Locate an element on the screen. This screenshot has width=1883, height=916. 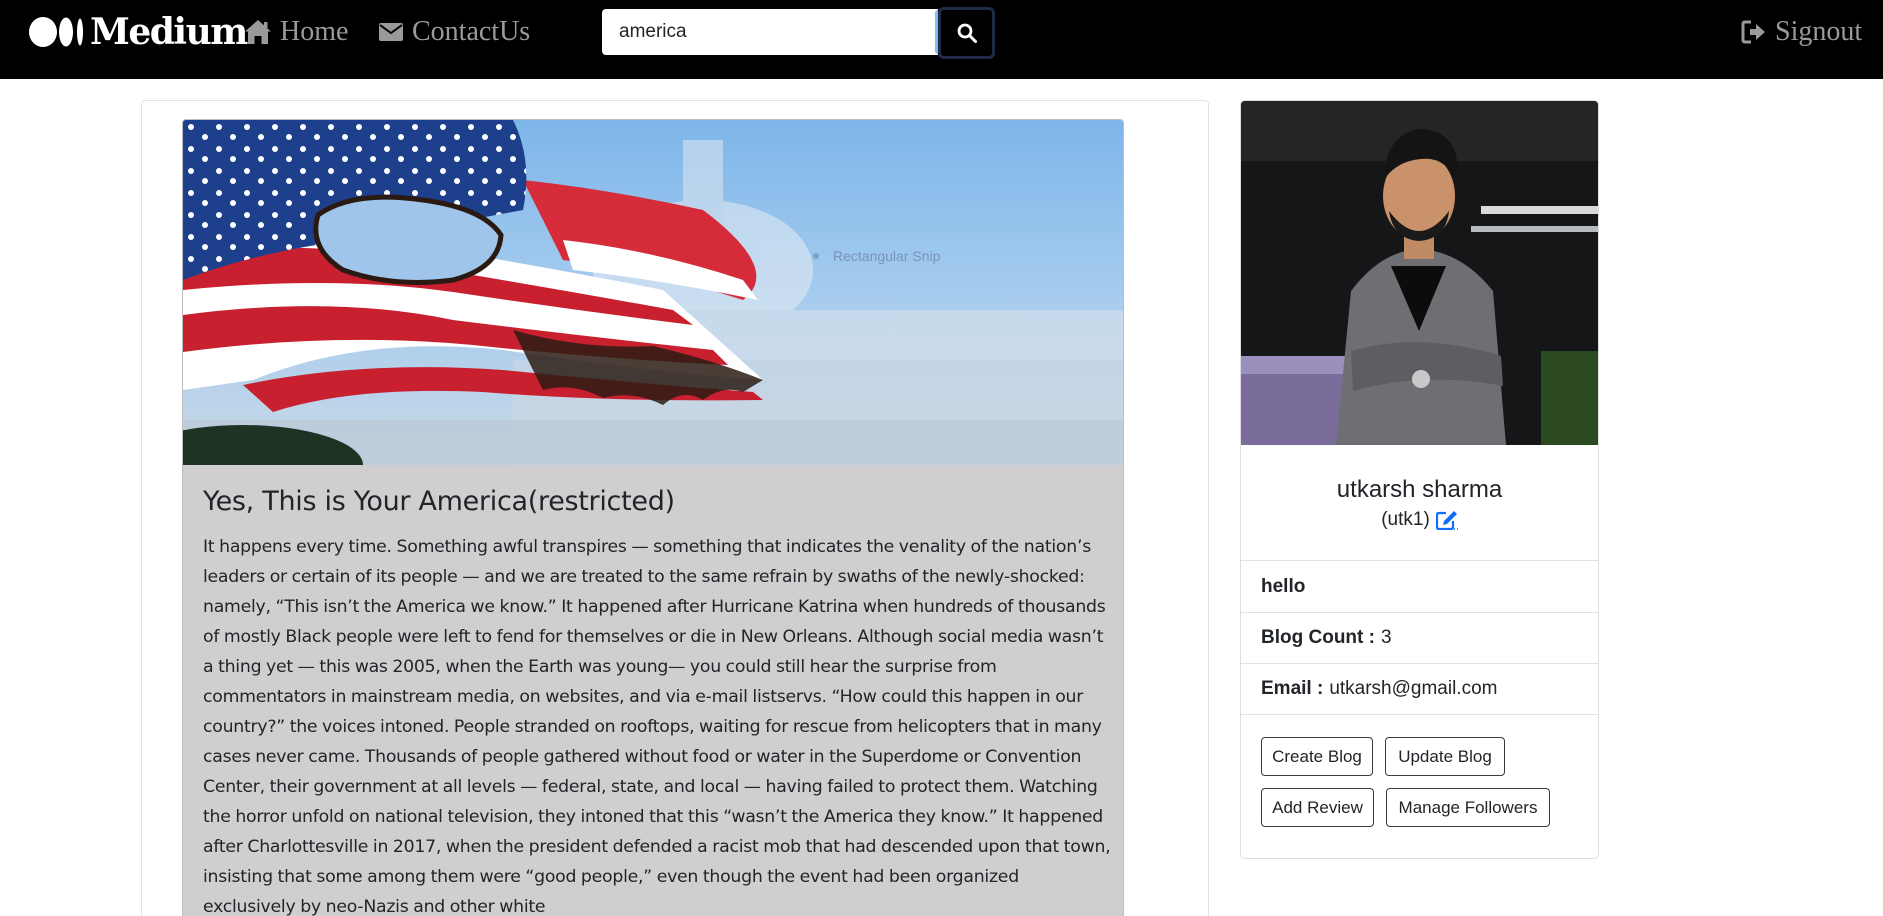
nav-home-link: Home is located at coordinates (296, 32).